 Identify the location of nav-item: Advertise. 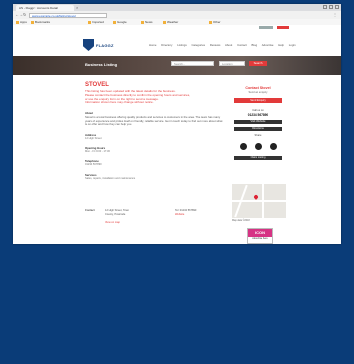
(268, 45).